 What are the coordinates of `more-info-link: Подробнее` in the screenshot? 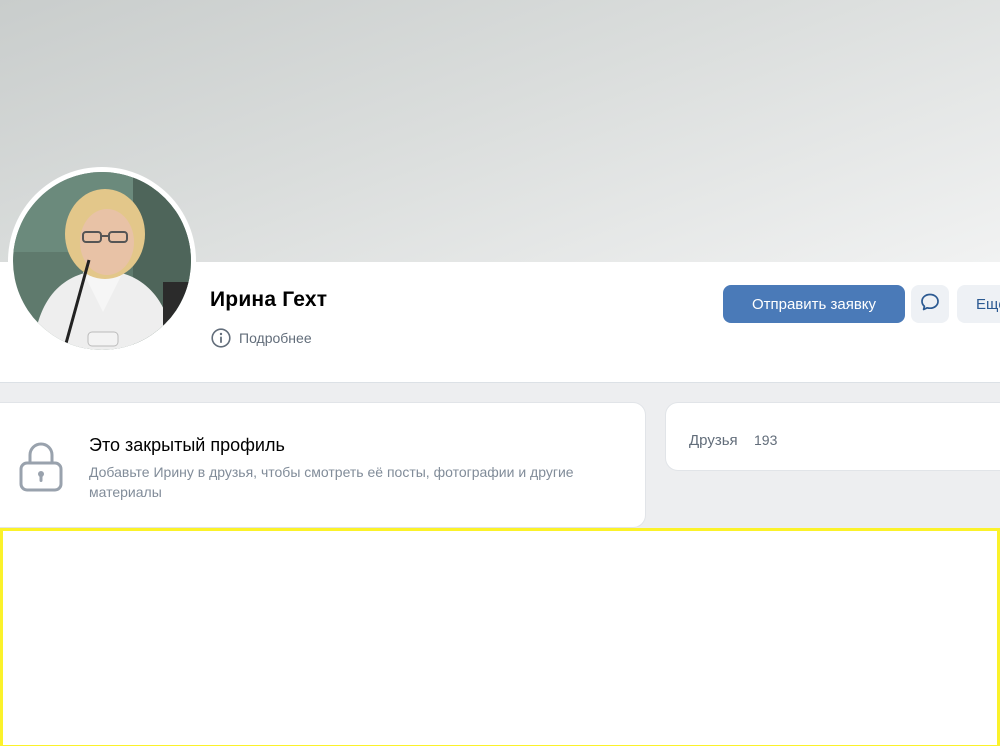 It's located at (261, 338).